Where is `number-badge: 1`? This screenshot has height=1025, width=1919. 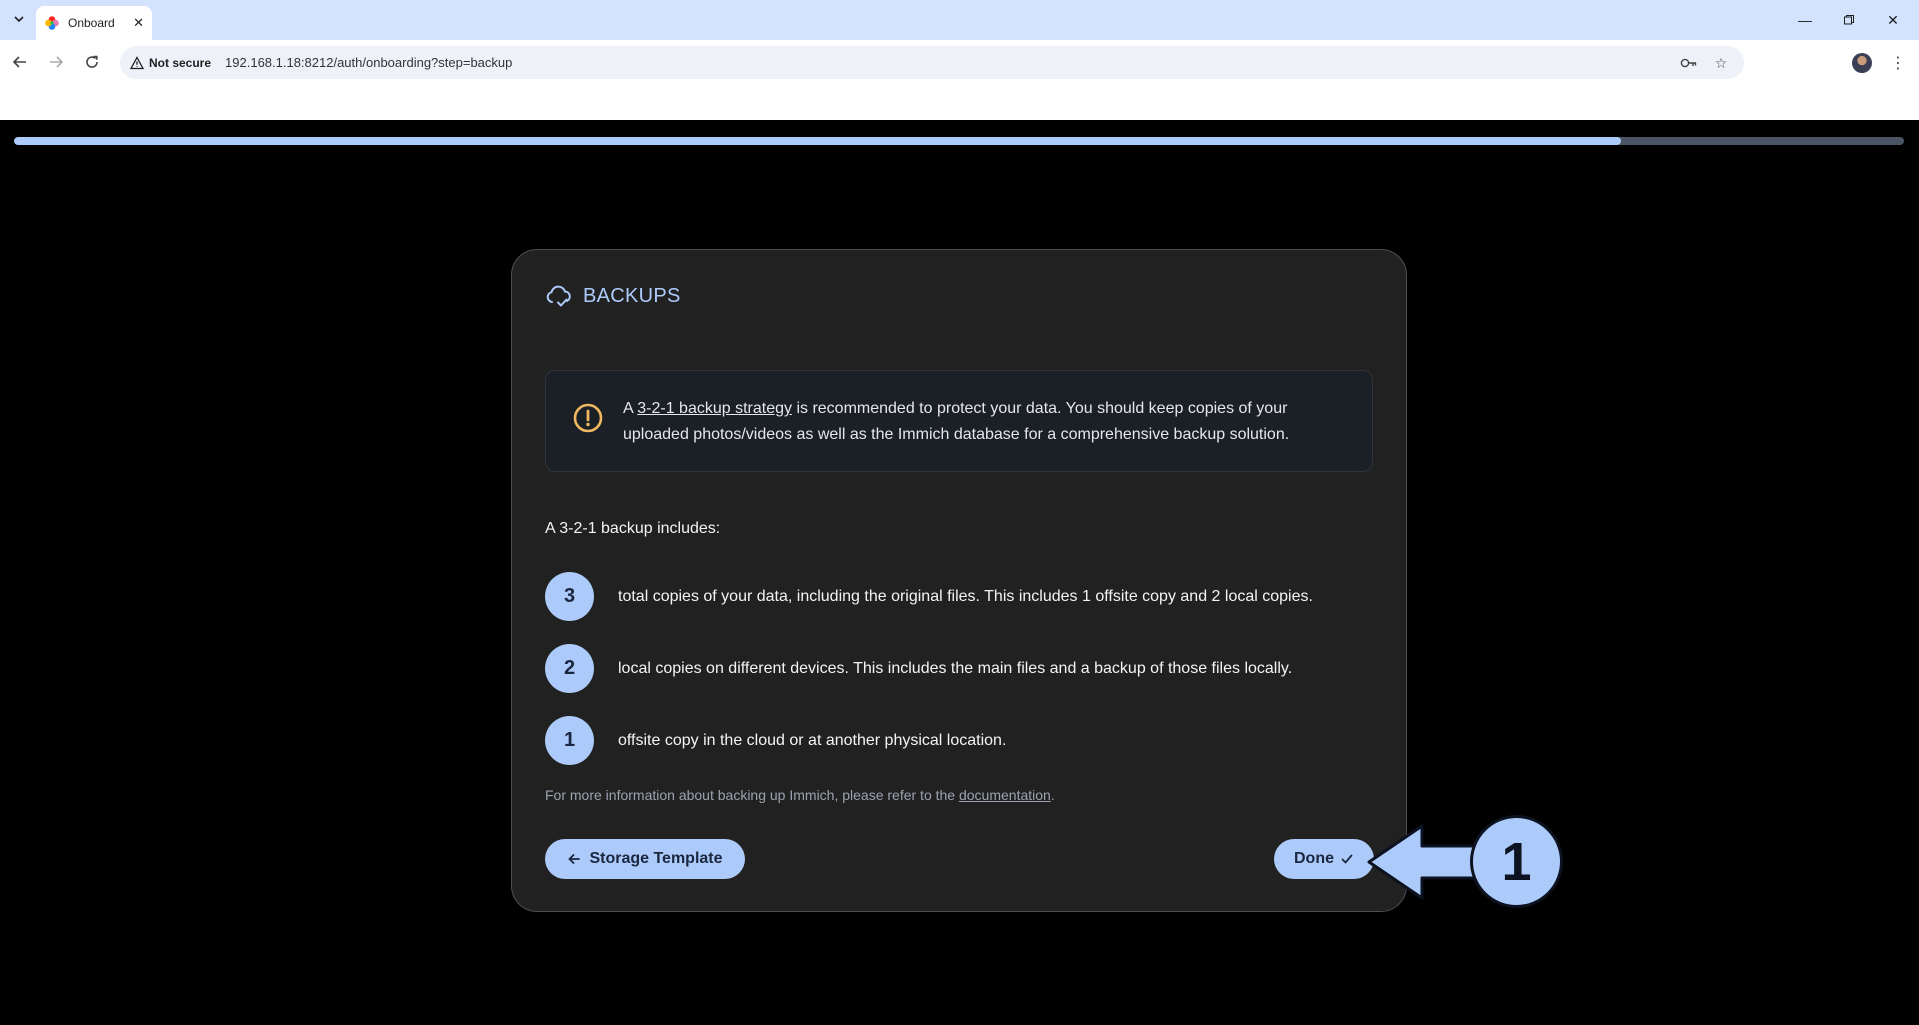 number-badge: 1 is located at coordinates (569, 740).